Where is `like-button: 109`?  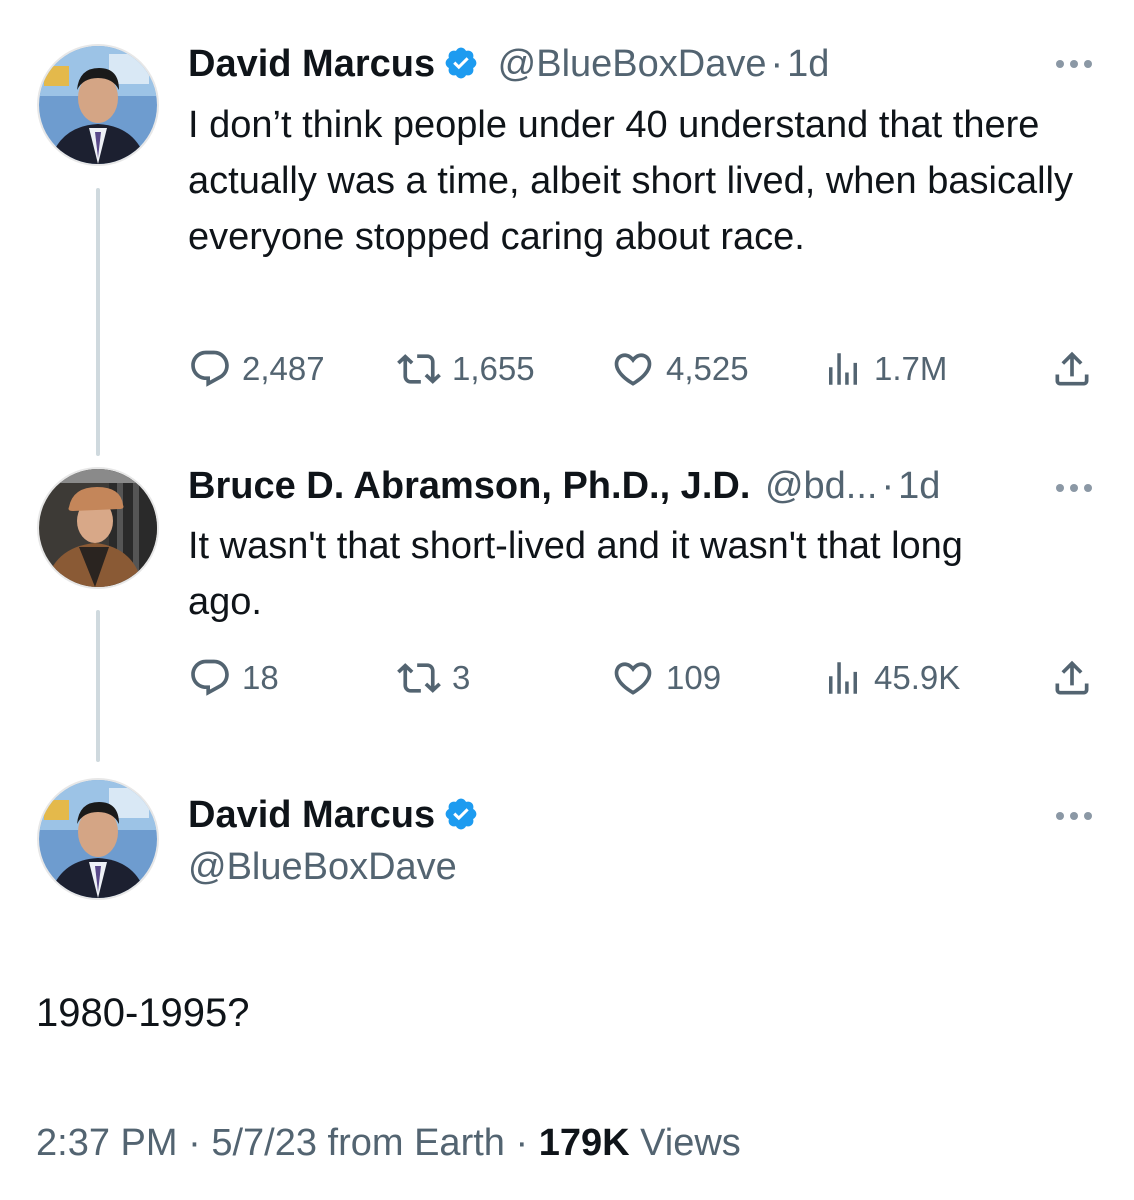
like-button: 109 is located at coordinates (665, 678).